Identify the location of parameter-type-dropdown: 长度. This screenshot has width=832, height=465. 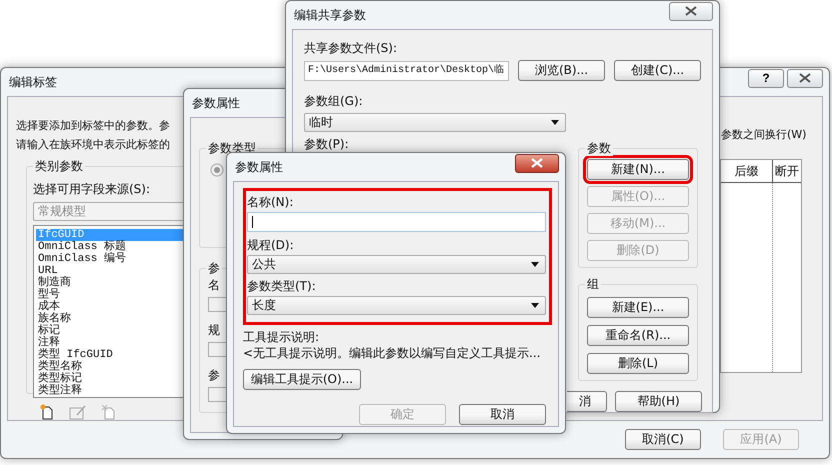
(396, 305).